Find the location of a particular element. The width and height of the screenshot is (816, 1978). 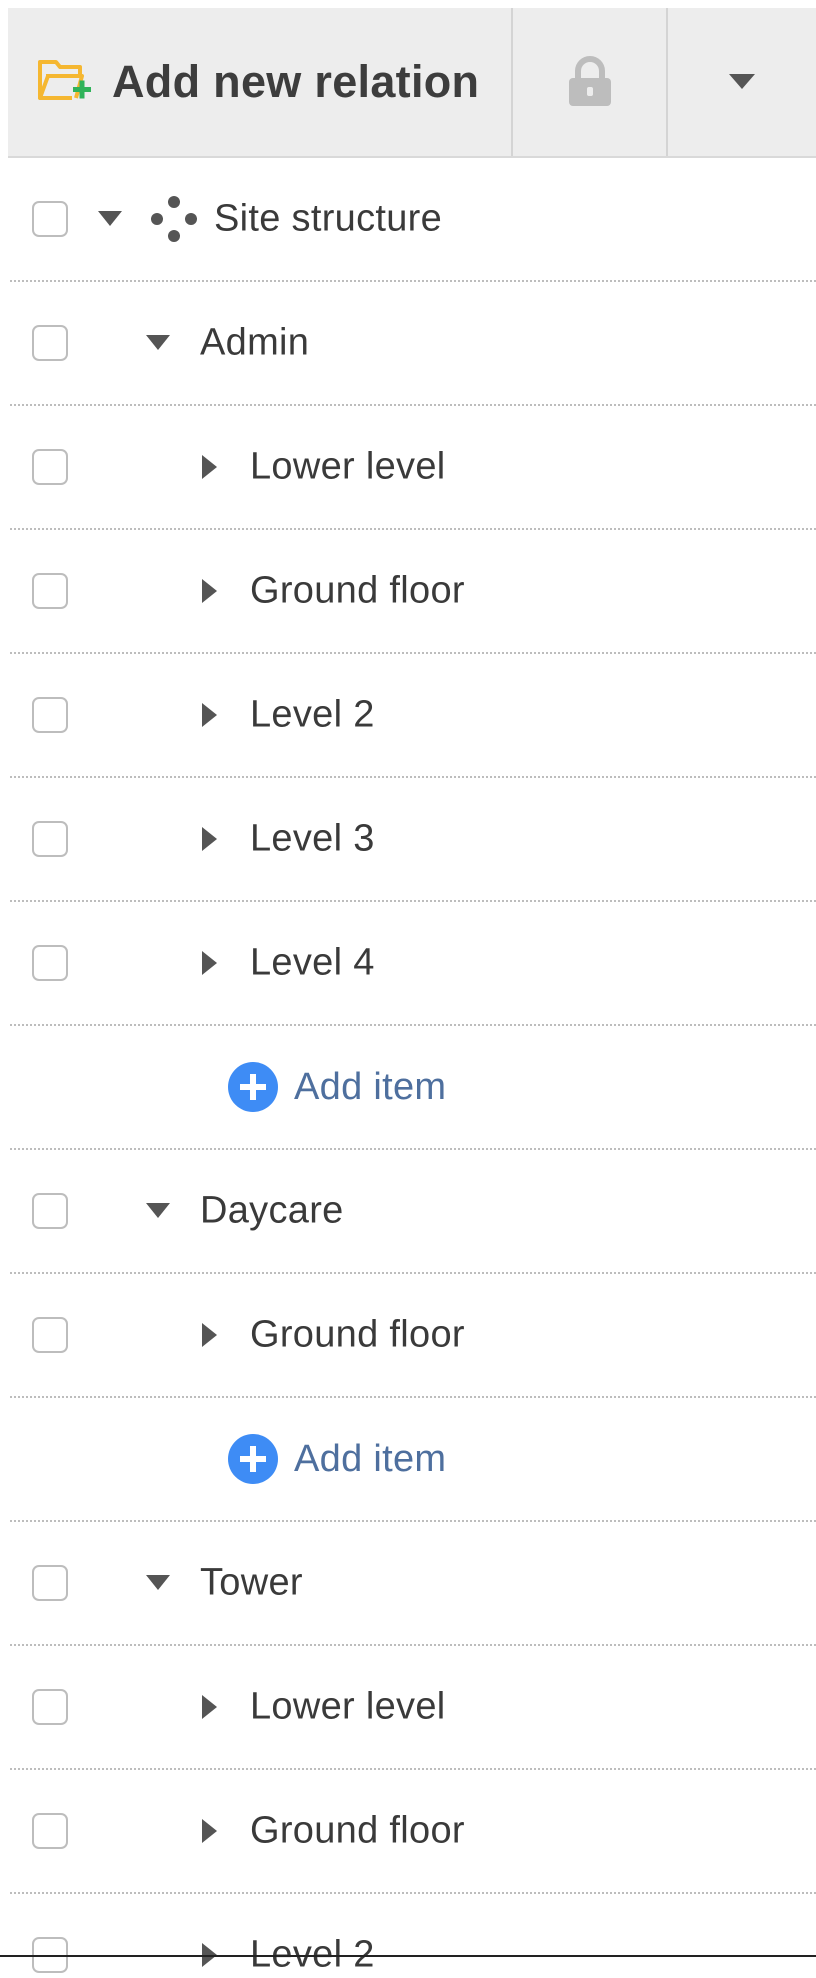

lock-icon is located at coordinates (590, 82).